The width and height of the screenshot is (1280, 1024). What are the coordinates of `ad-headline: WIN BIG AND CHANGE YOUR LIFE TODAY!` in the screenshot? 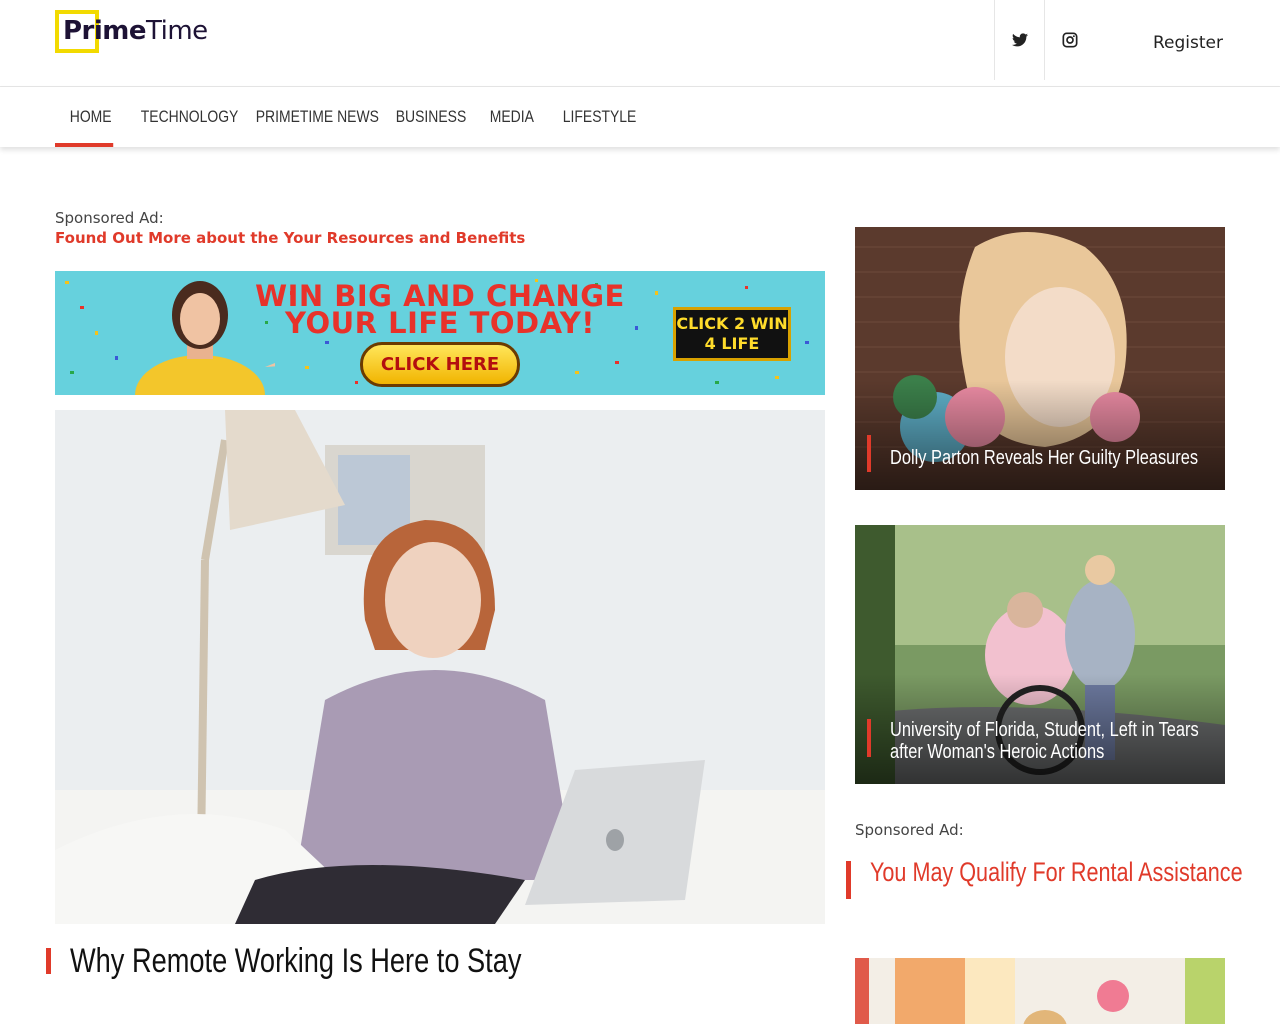 It's located at (440, 311).